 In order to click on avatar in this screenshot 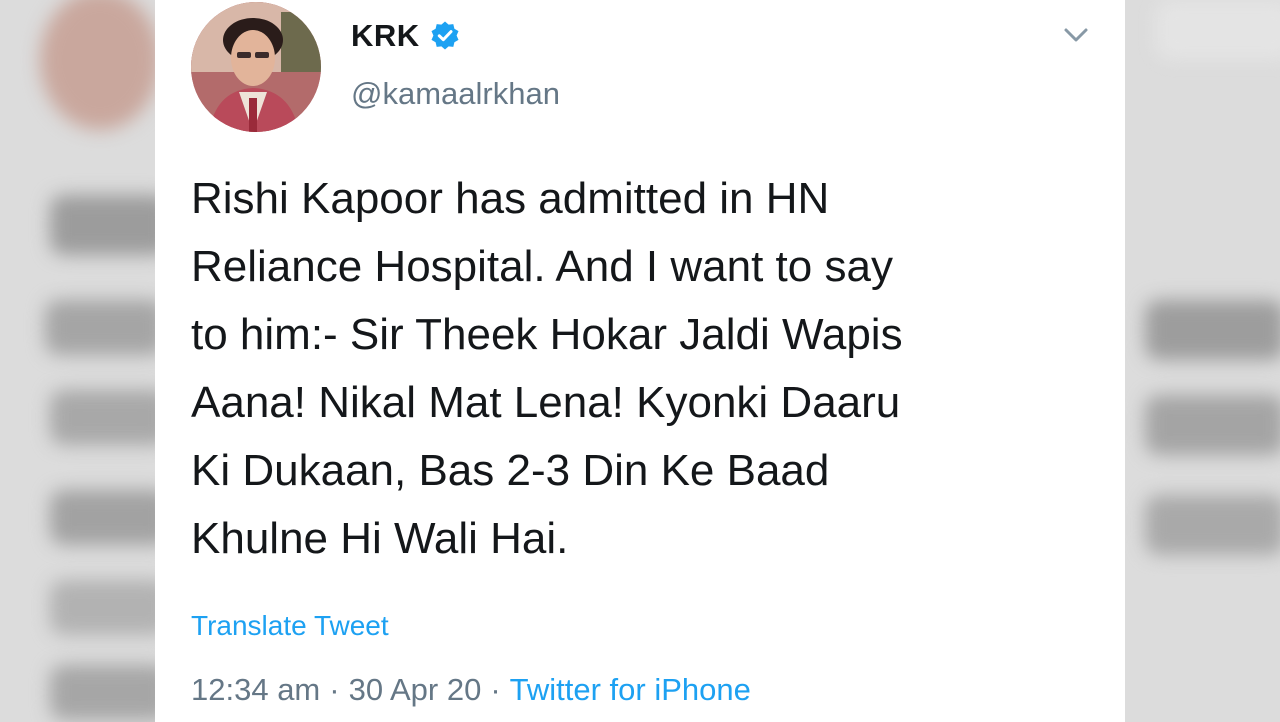, I will do `click(256, 67)`.